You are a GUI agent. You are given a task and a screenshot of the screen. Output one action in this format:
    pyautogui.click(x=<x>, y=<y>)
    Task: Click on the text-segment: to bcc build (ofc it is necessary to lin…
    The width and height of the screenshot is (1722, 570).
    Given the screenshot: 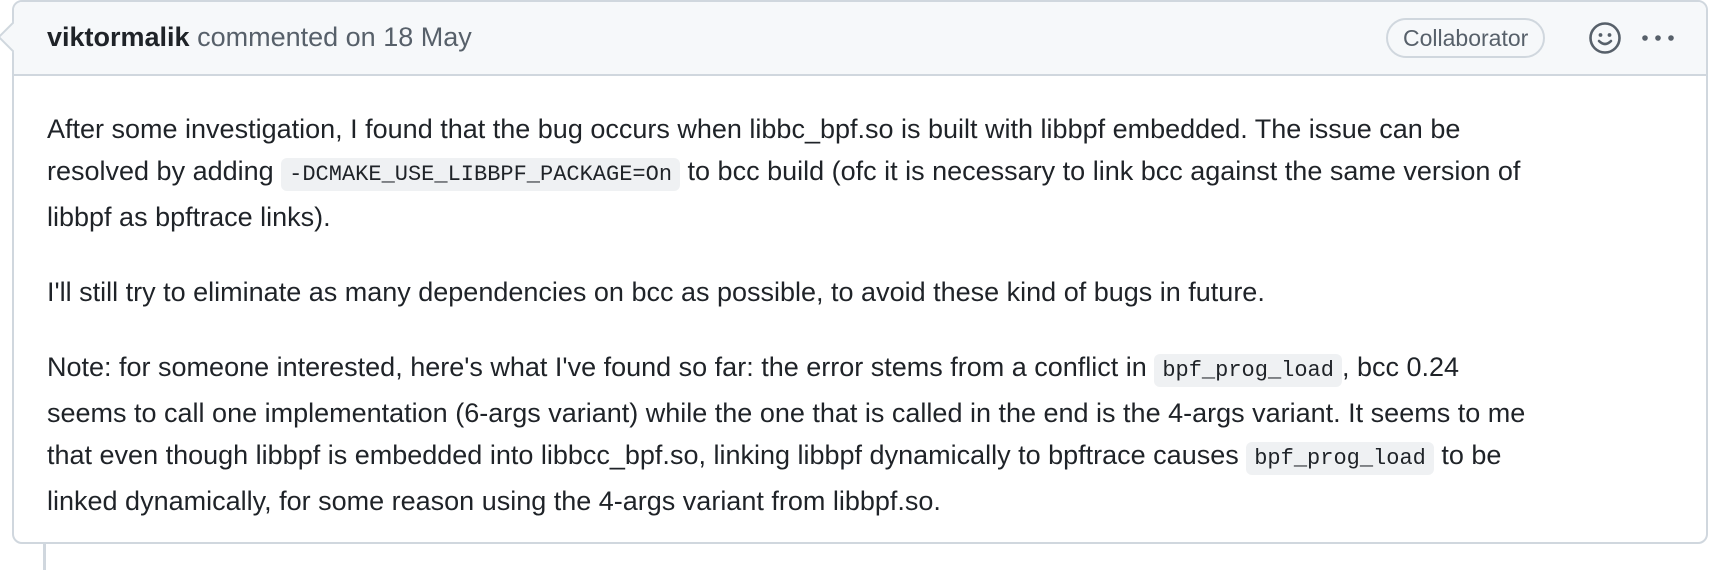 What is the action you would take?
    pyautogui.click(x=1100, y=171)
    